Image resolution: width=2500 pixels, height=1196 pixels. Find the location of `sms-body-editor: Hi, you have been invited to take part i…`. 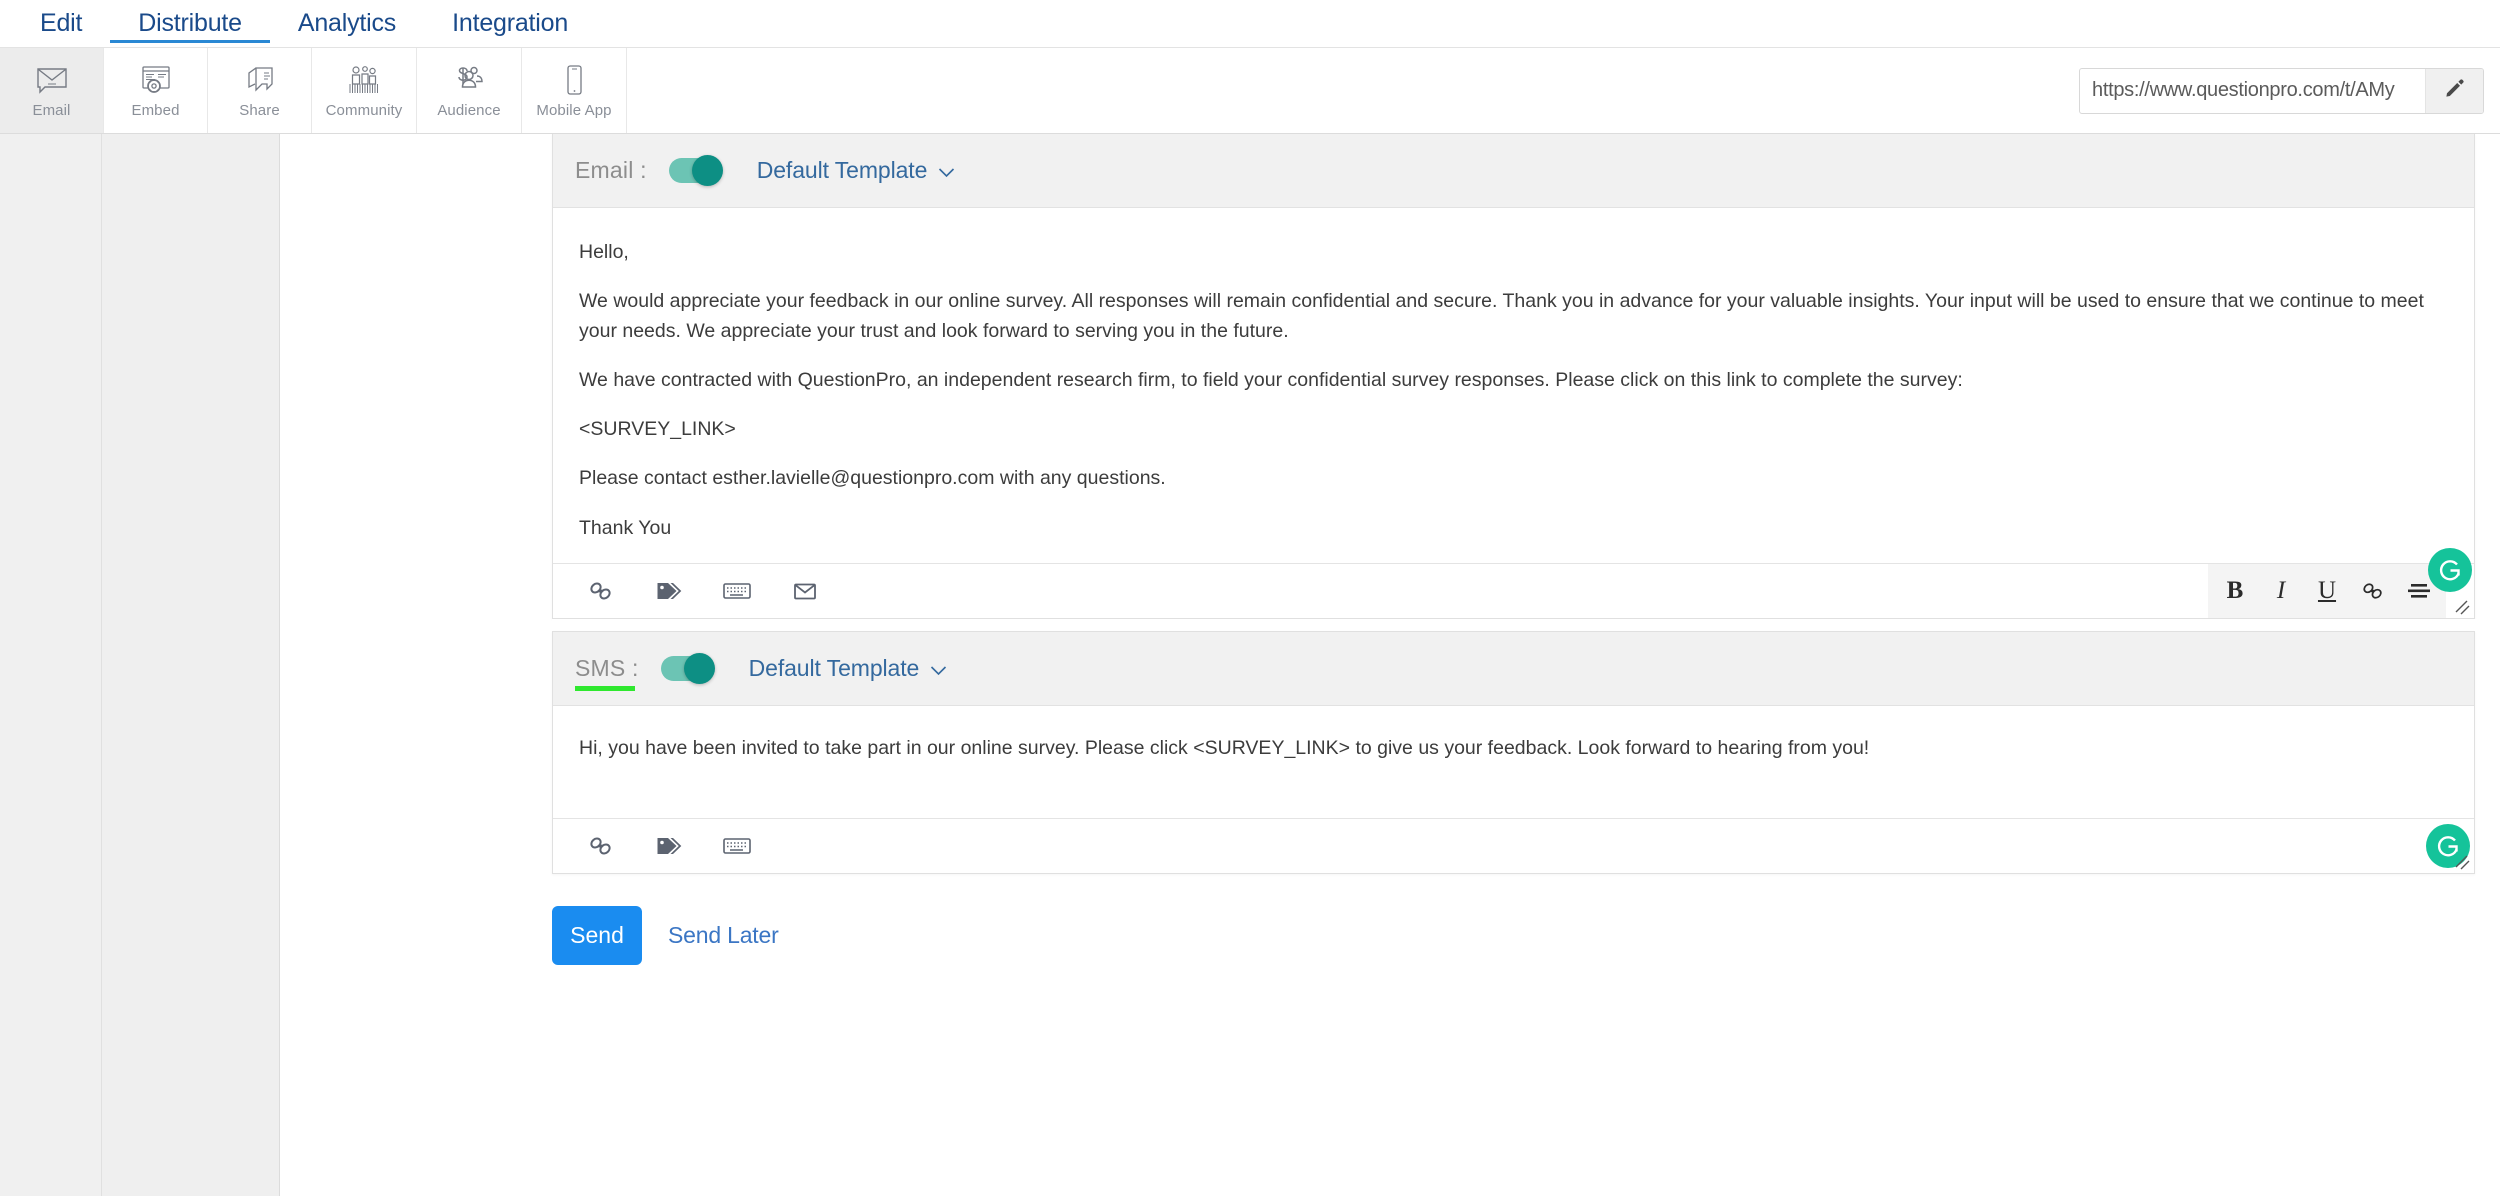

sms-body-editor: Hi, you have been invited to take part i… is located at coordinates (1513, 761).